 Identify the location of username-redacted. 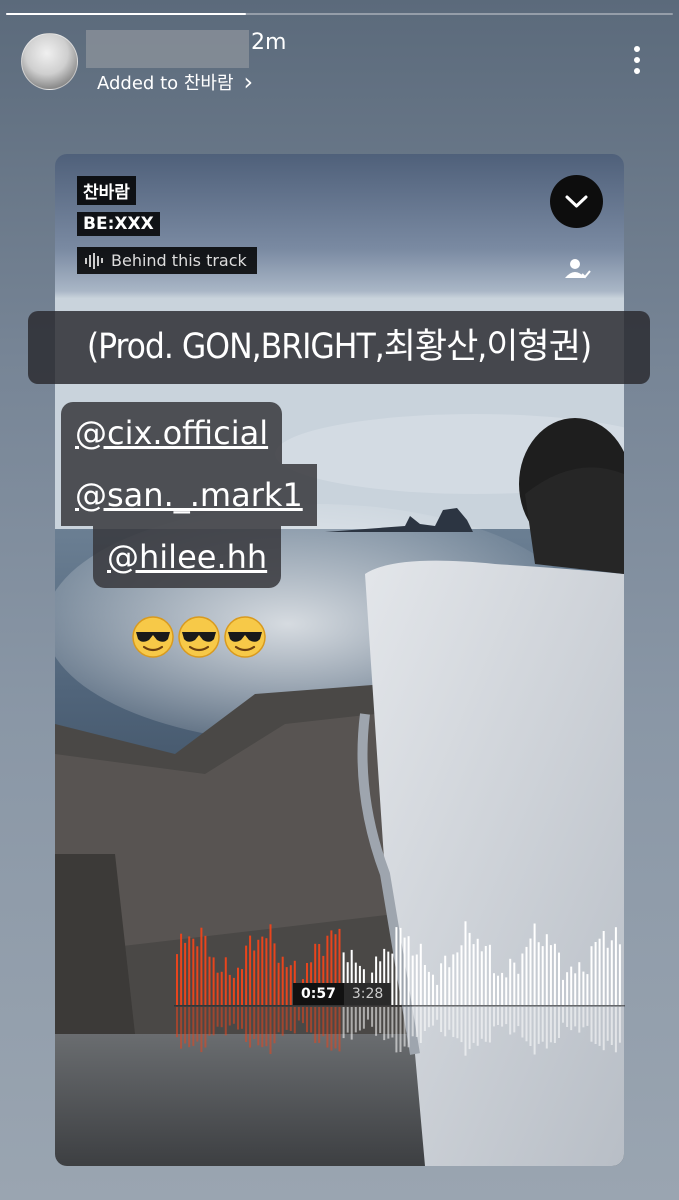
(167, 49).